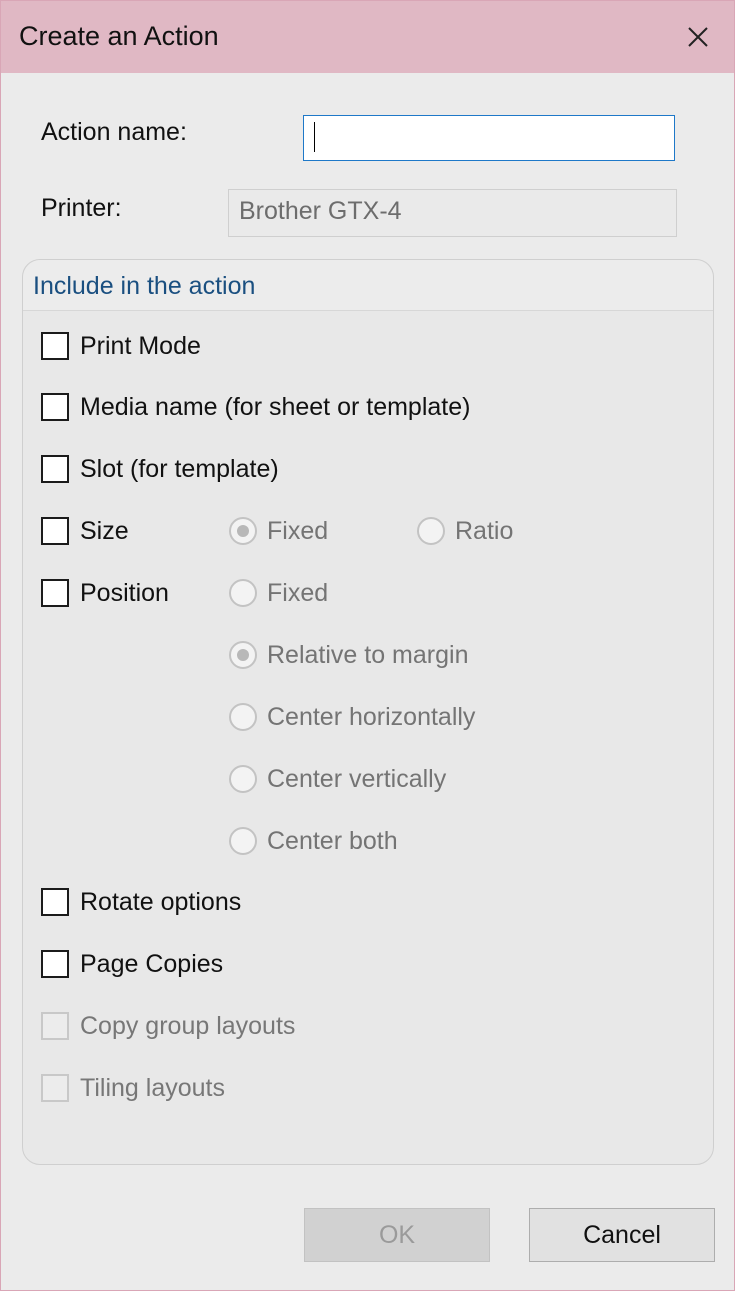 This screenshot has height=1291, width=735. What do you see at coordinates (368, 285) in the screenshot?
I see `group-header: Include in the action` at bounding box center [368, 285].